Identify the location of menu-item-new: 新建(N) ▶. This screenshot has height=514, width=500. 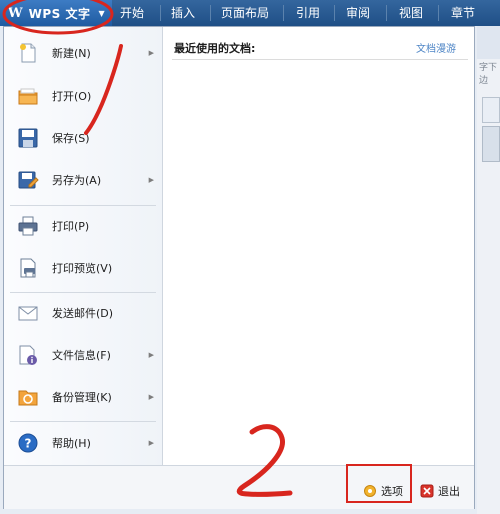
(83, 53).